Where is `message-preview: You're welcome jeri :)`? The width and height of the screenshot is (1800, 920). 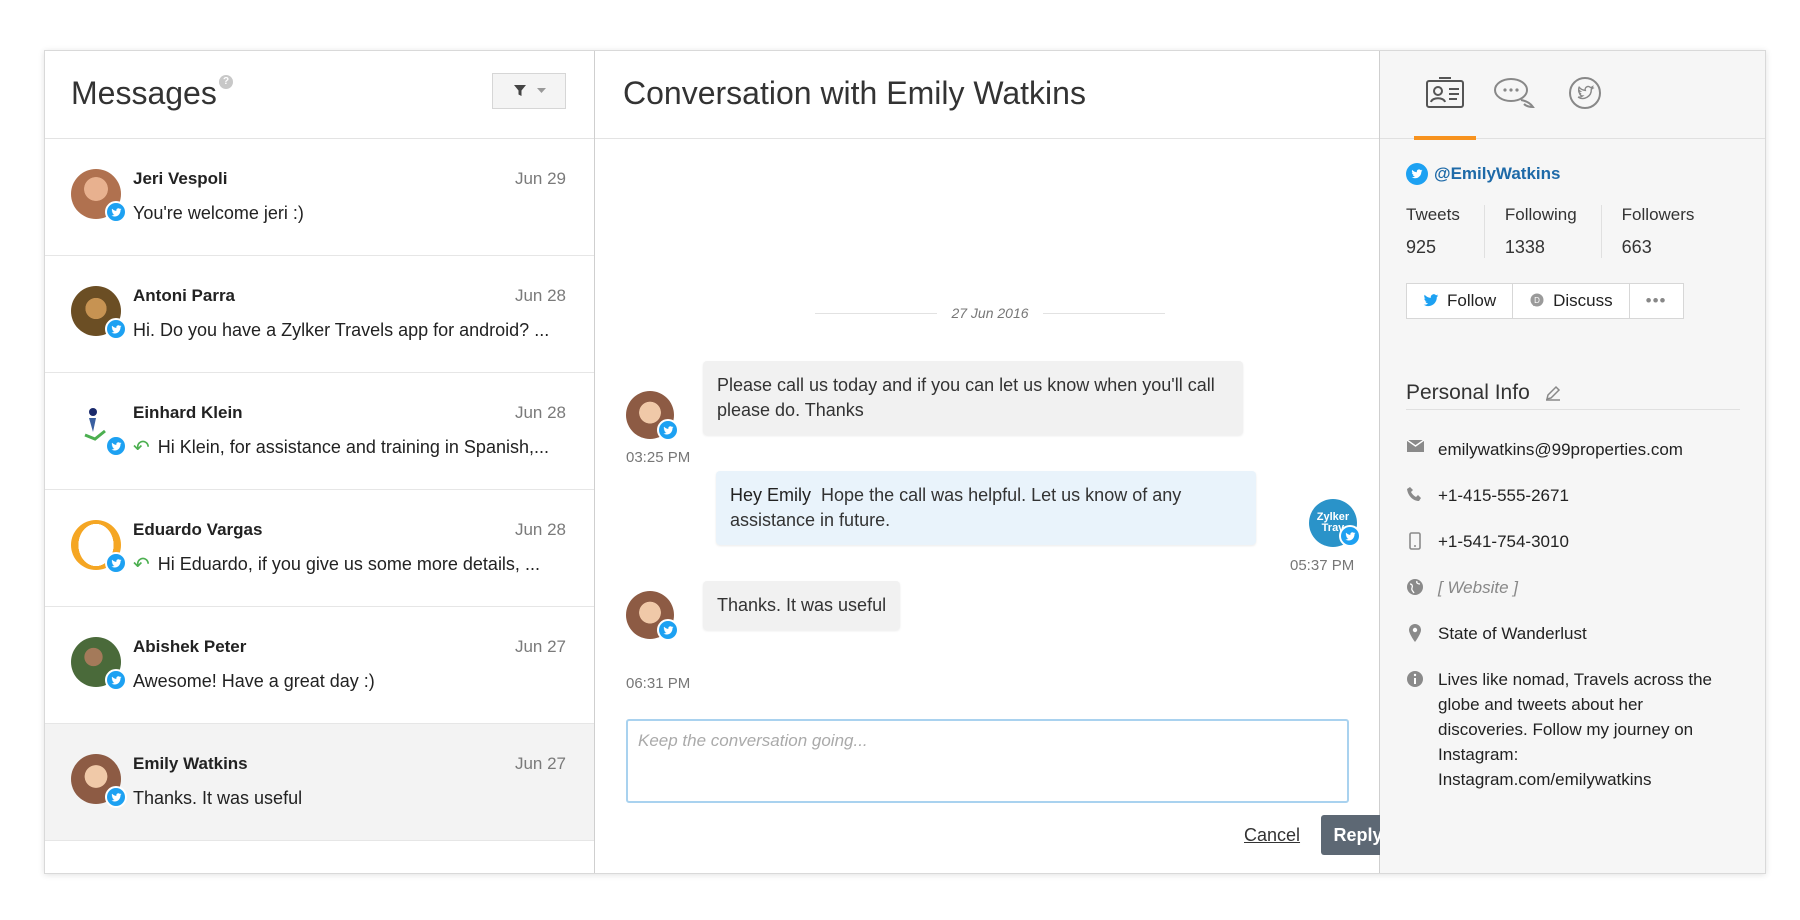
message-preview: You're welcome jeri :) is located at coordinates (350, 213).